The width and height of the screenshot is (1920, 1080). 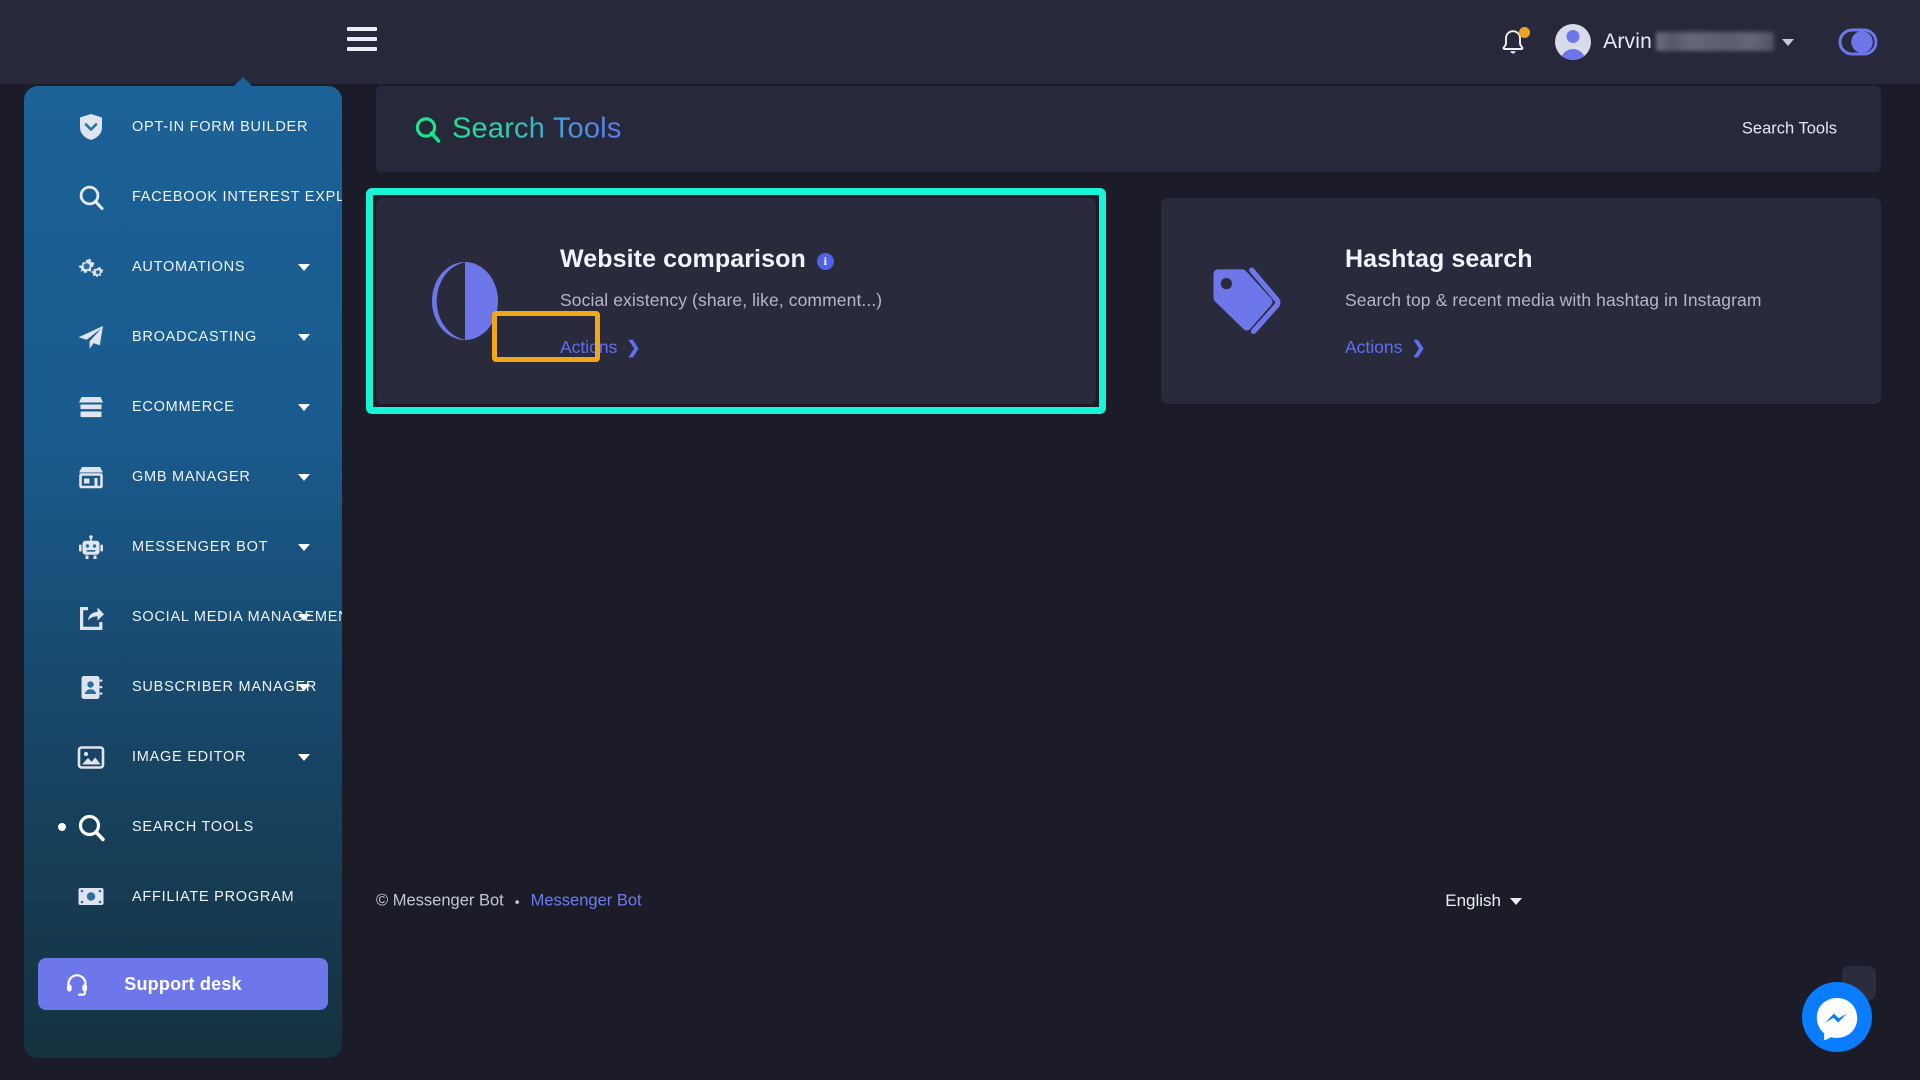 I want to click on sidebar-item-label: AFFILIATE PROGRAM, so click(x=213, y=897).